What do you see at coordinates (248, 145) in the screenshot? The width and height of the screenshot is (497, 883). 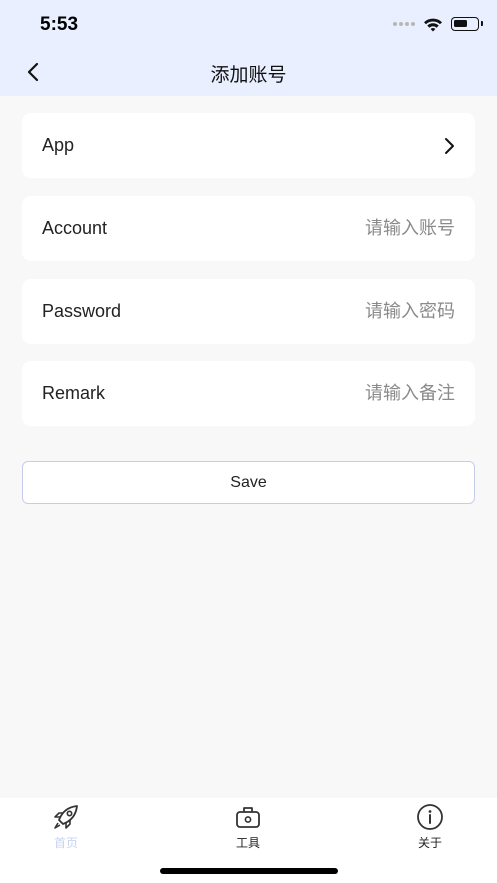 I see `app-selector-row: App` at bounding box center [248, 145].